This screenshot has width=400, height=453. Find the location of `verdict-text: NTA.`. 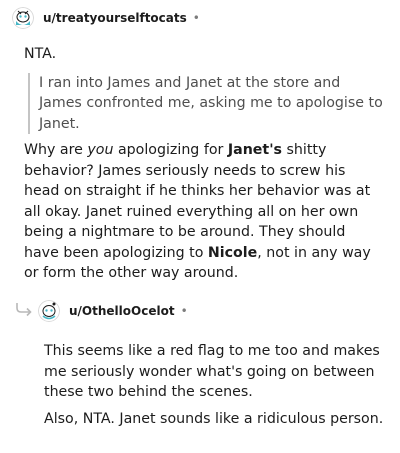

verdict-text: NTA. is located at coordinates (40, 54).